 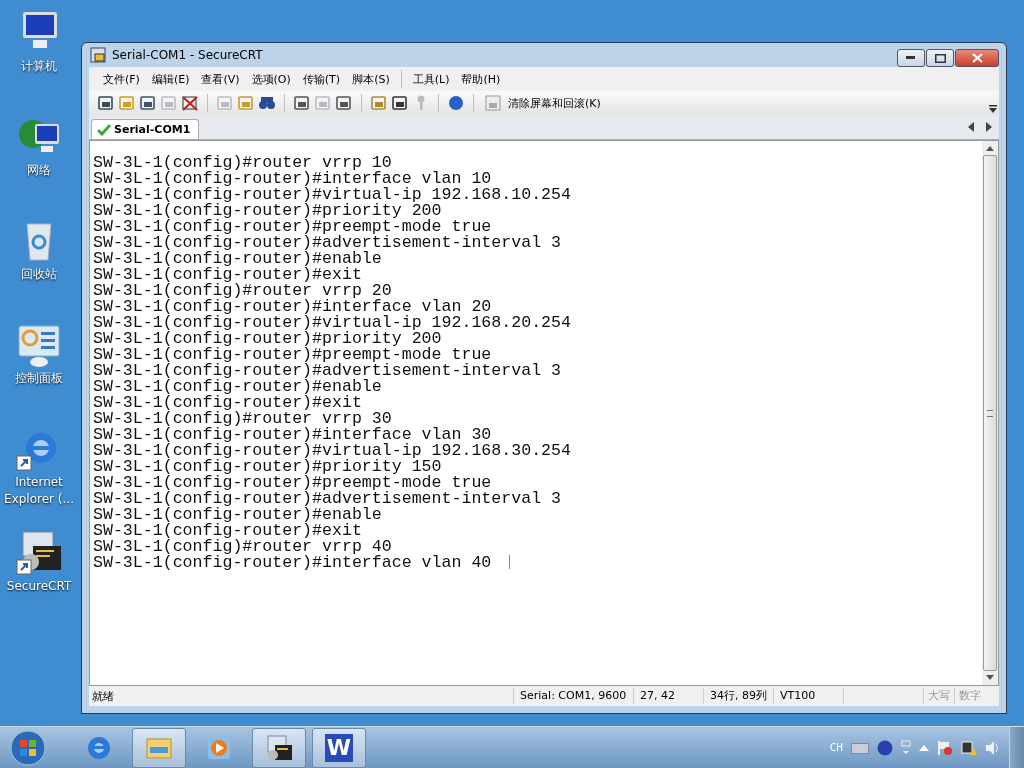 I want to click on terminal-line: SW-3L-1(config-router)#interface vlan 20, so click(x=293, y=307).